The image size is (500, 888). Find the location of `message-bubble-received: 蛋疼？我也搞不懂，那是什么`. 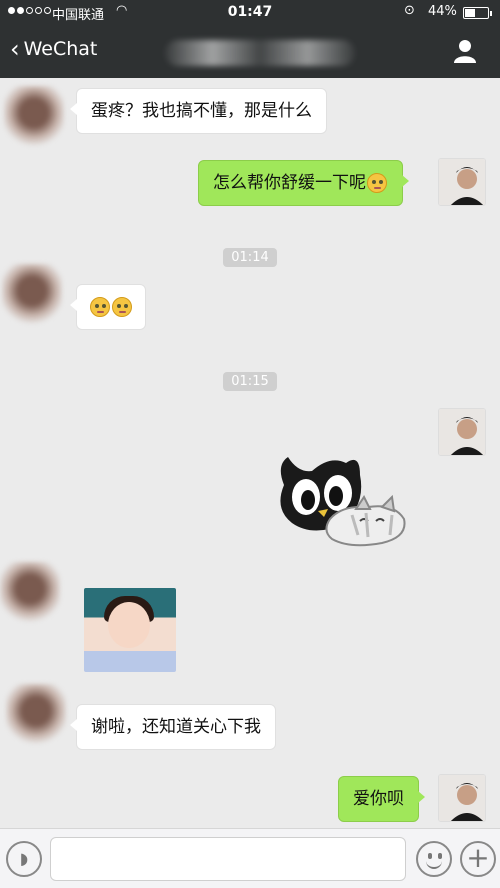

message-bubble-received: 蛋疼？我也搞不懂，那是什么 is located at coordinates (198, 111).